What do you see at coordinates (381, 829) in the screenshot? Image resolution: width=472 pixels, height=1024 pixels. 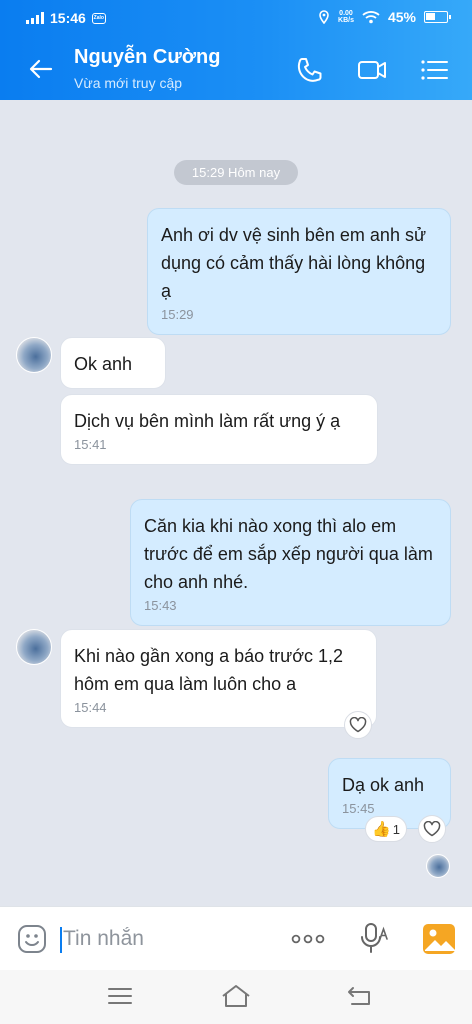 I see `thumbs-up-icon: 👍` at bounding box center [381, 829].